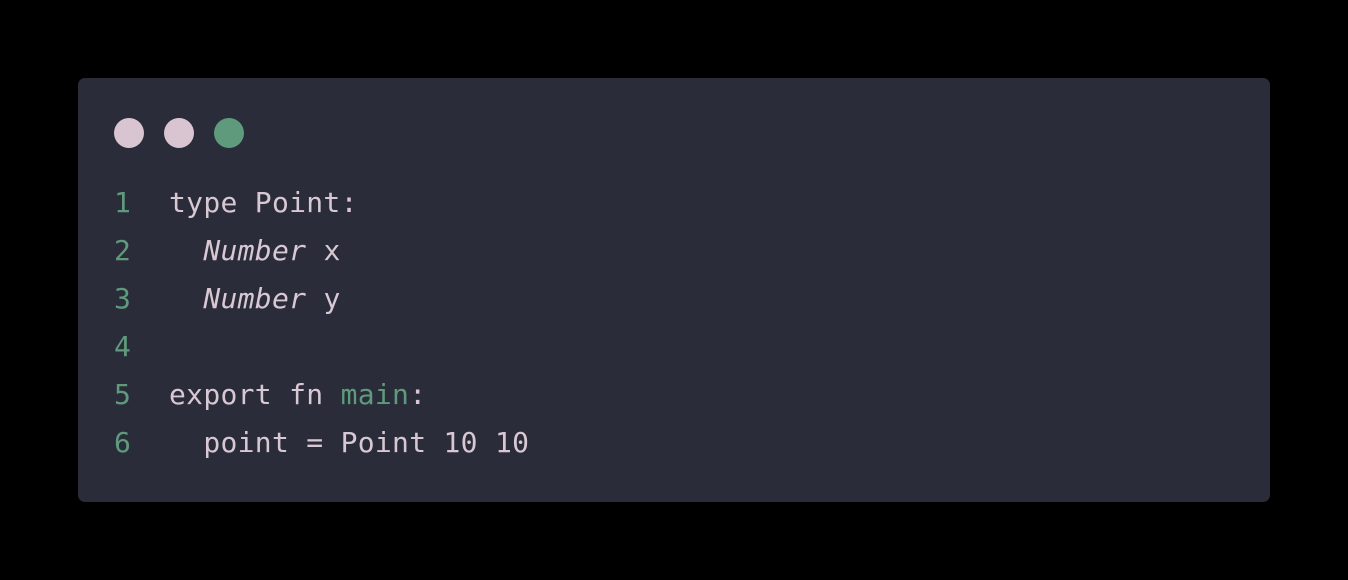 The image size is (1348, 580). I want to click on code-text: Number y, so click(255, 298).